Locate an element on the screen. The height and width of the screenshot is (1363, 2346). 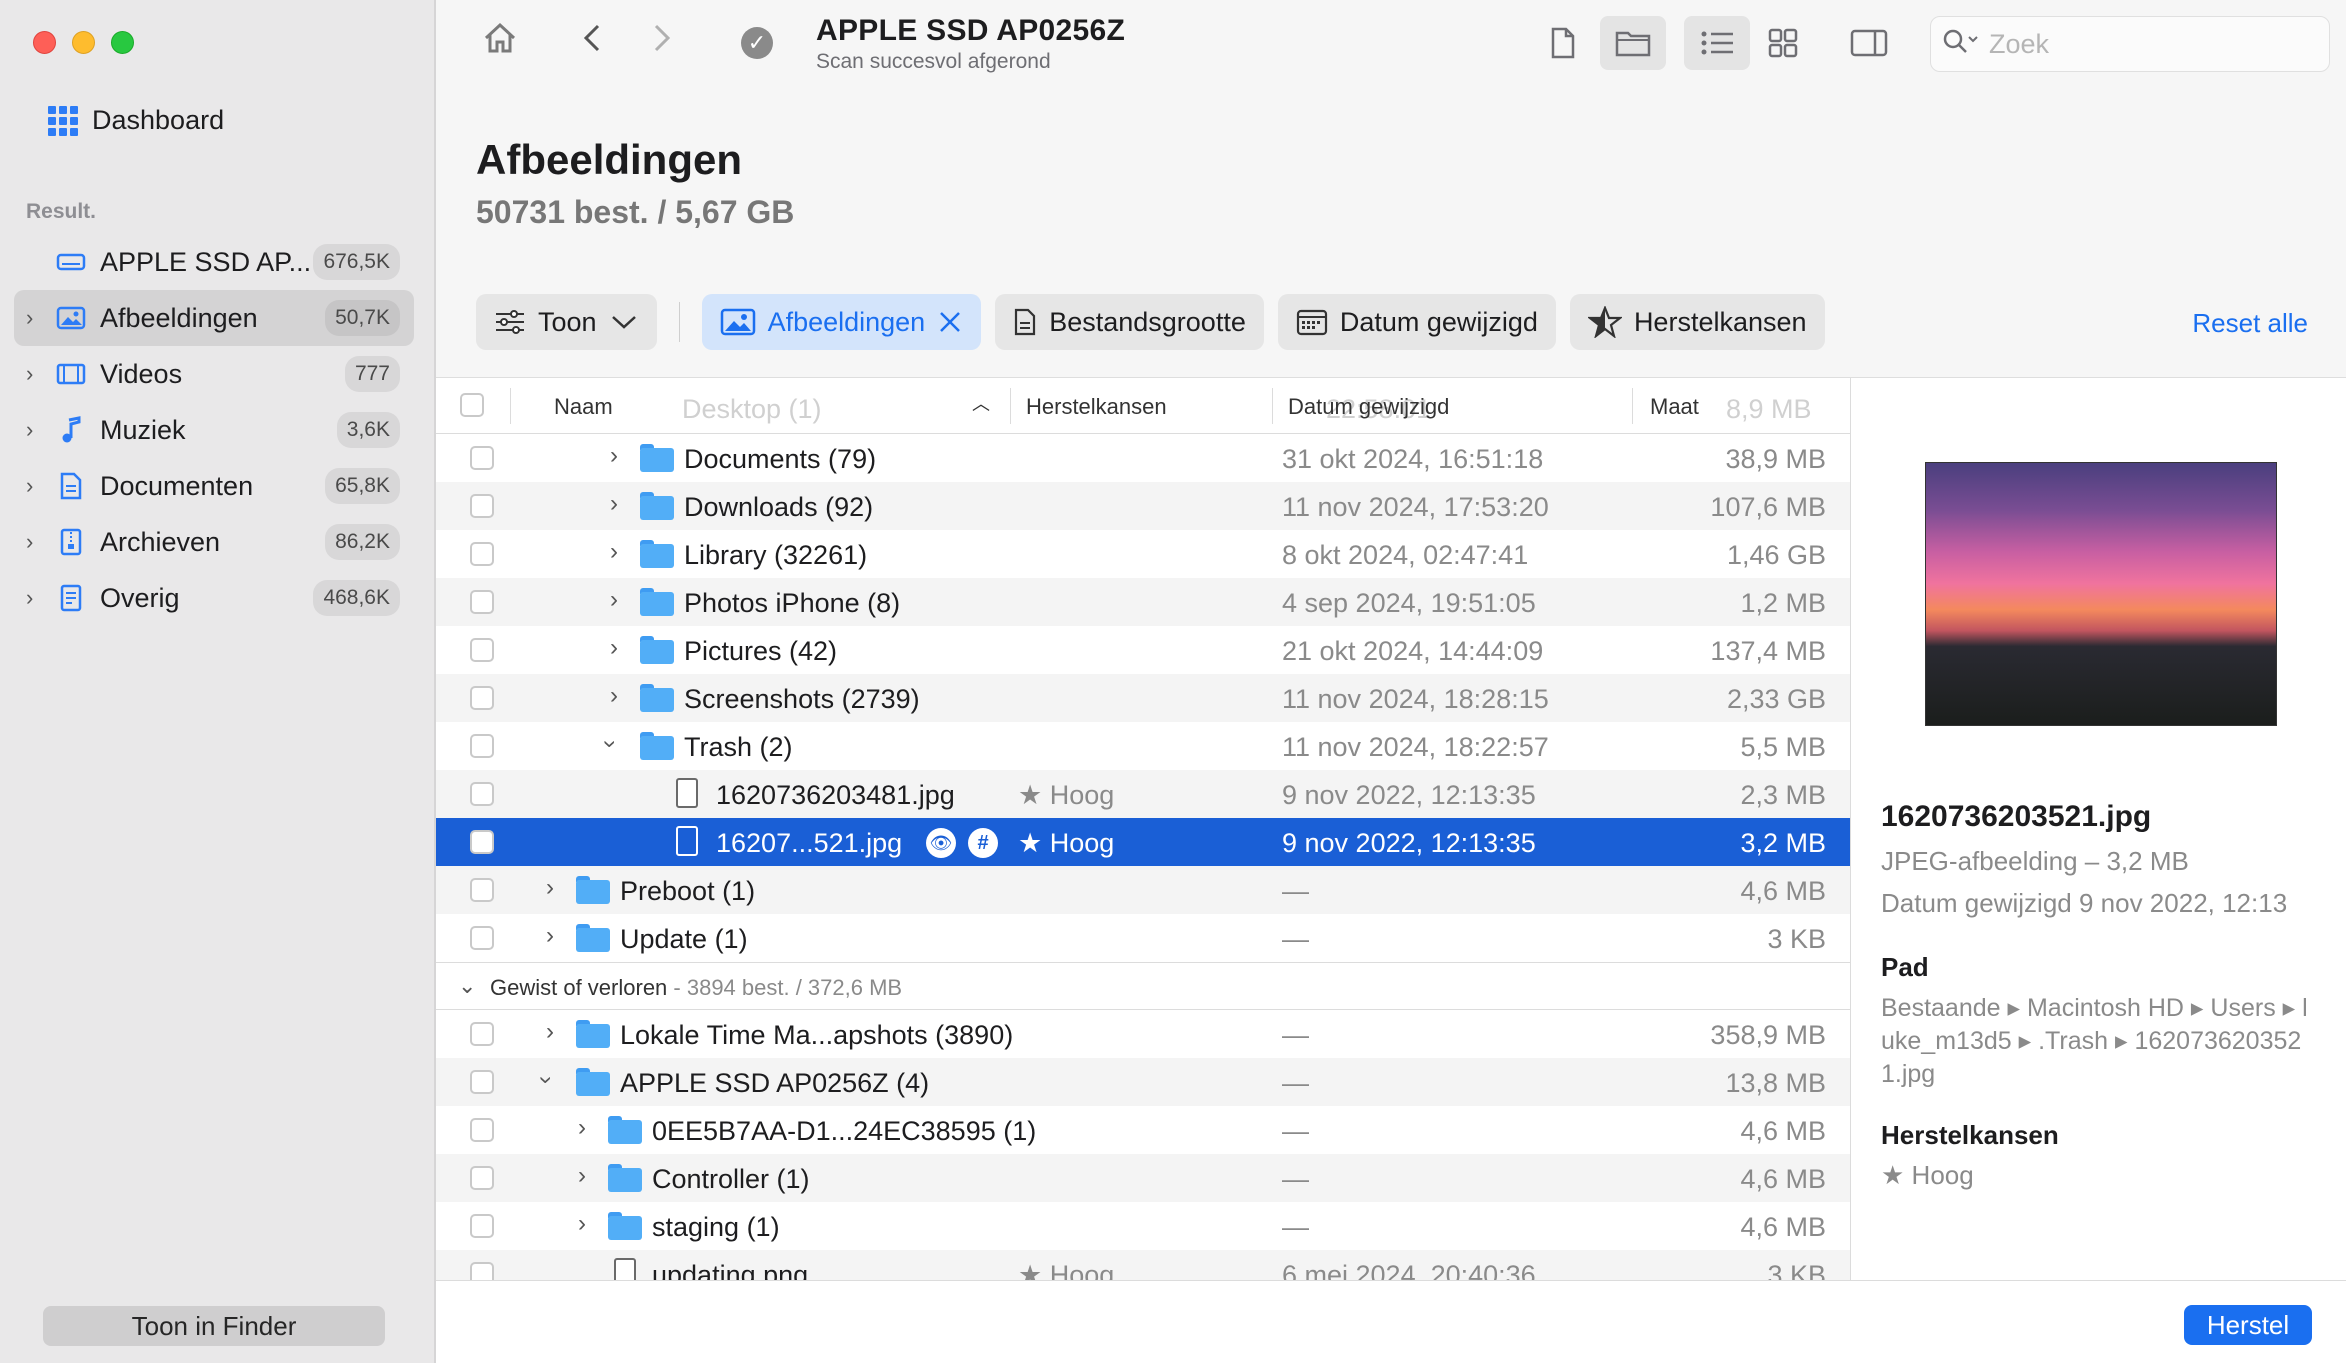
sidebar-item-muziek: › Muziek 3,6K is located at coordinates (214, 430).